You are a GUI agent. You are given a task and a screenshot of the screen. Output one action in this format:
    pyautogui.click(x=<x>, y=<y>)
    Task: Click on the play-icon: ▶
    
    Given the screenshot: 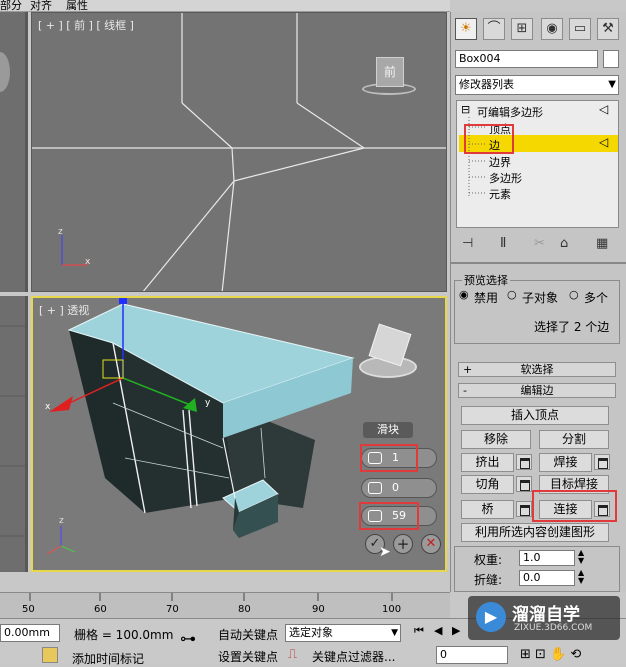 What is the action you would take?
    pyautogui.click(x=456, y=630)
    